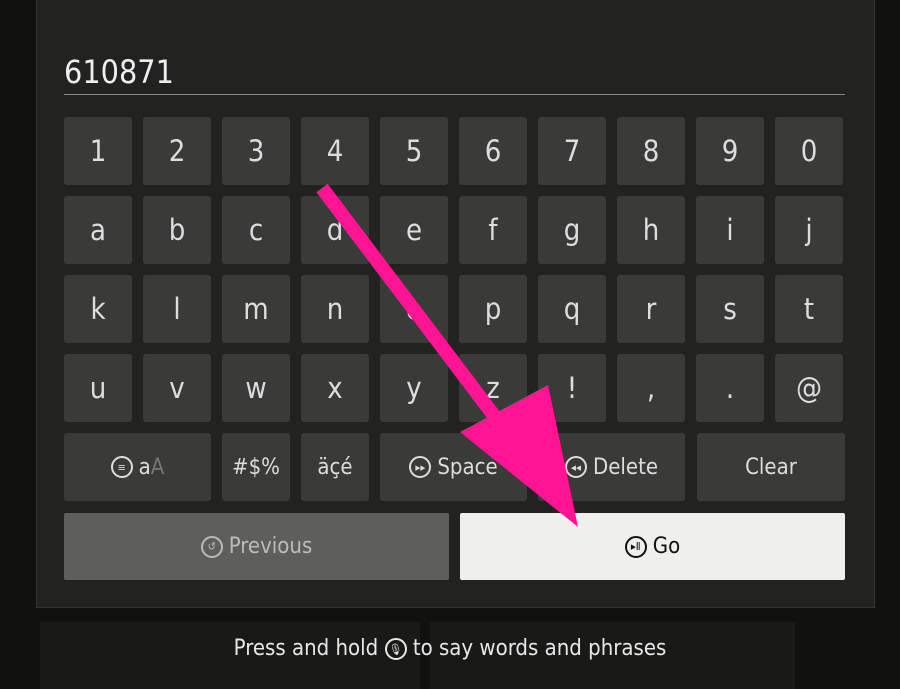  What do you see at coordinates (256, 151) in the screenshot?
I see `key-3: 3` at bounding box center [256, 151].